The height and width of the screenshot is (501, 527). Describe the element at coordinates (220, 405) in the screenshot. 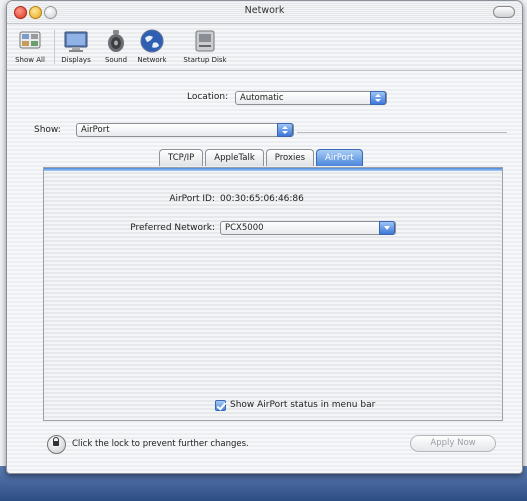

I see `show-status-checkbox` at that location.